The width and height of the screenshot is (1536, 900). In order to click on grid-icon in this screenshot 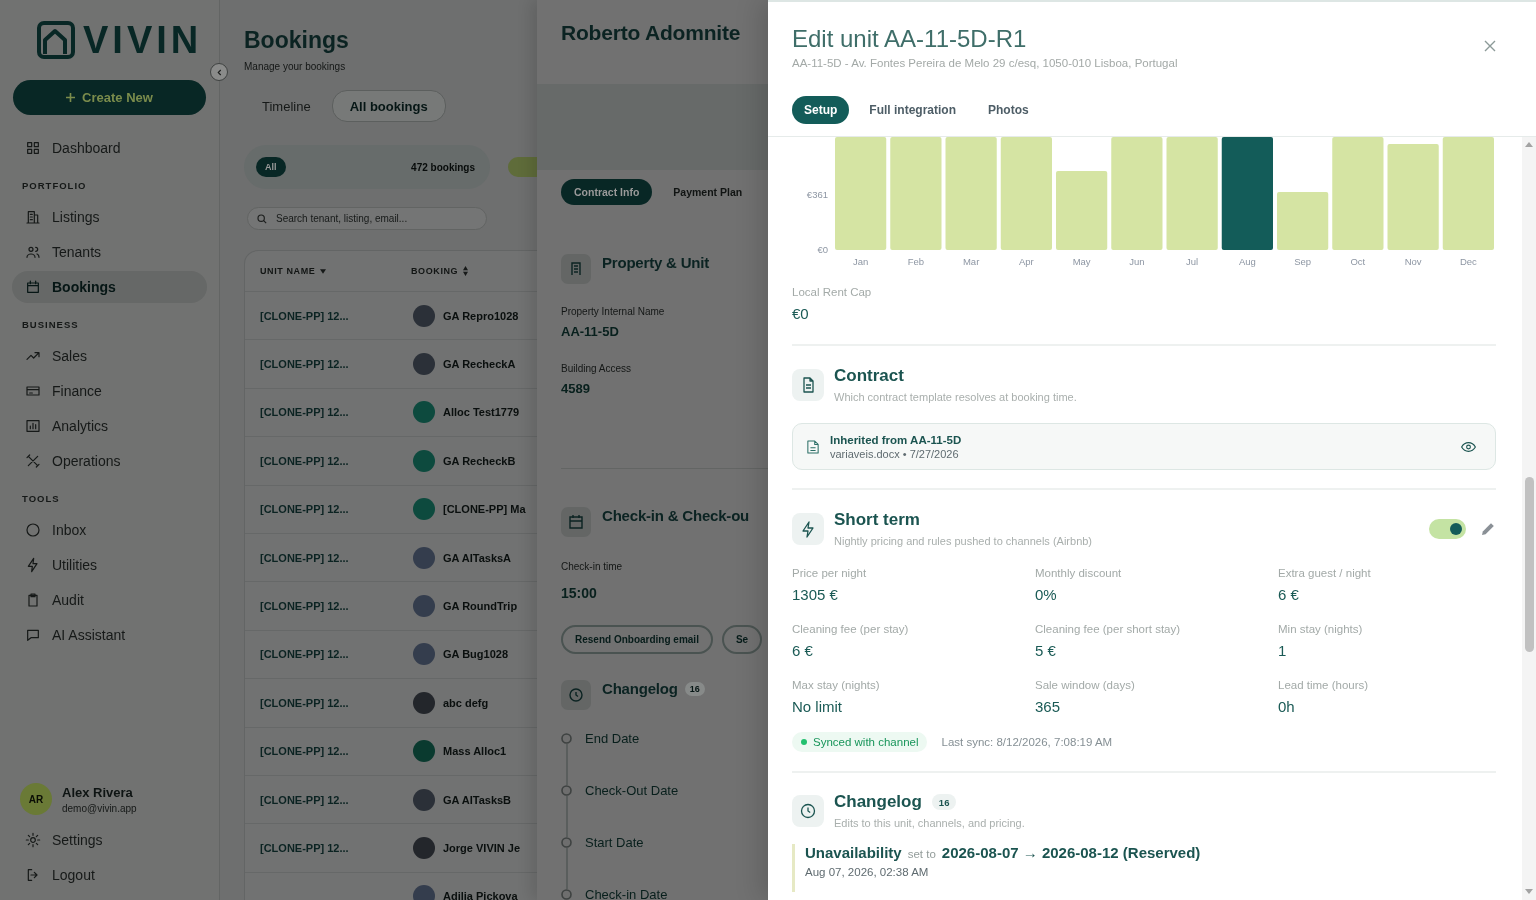, I will do `click(33, 148)`.